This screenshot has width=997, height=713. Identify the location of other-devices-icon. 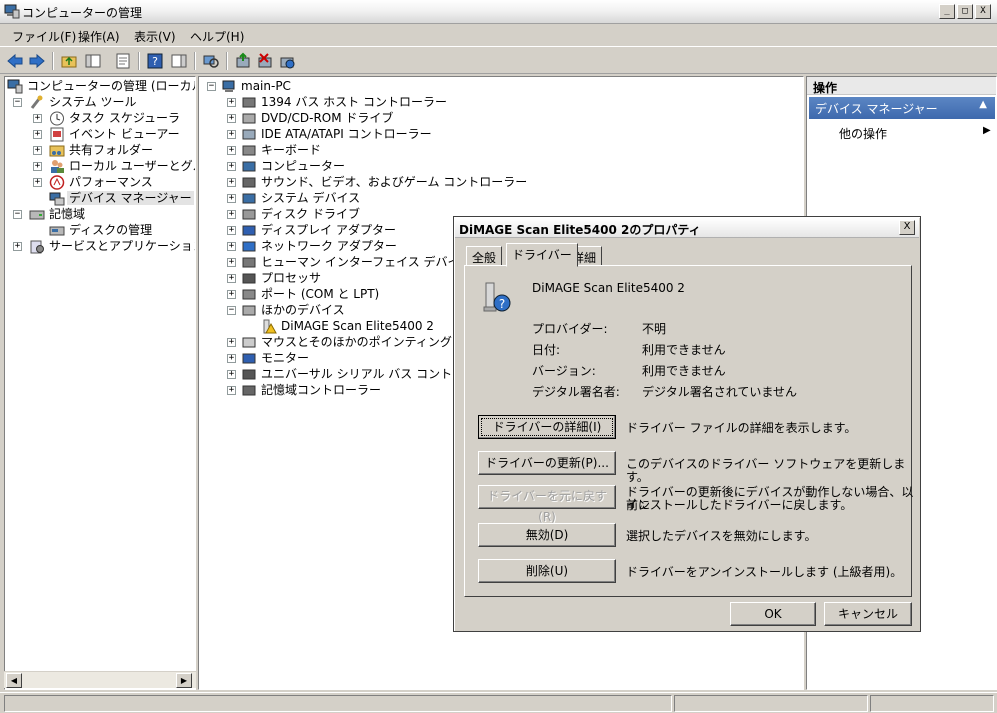
(249, 310).